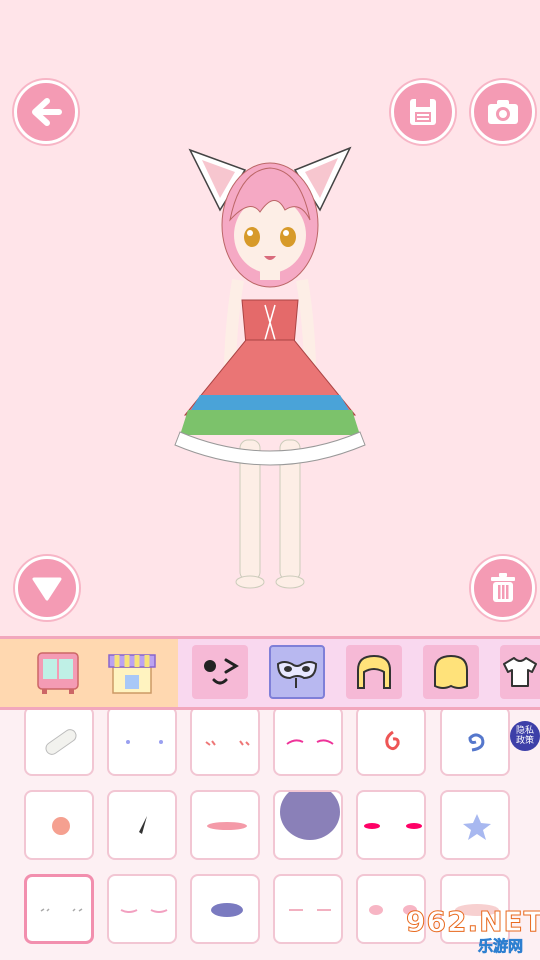 This screenshot has width=540, height=960. I want to click on watermark-subtitle: 乐游网, so click(501, 946).